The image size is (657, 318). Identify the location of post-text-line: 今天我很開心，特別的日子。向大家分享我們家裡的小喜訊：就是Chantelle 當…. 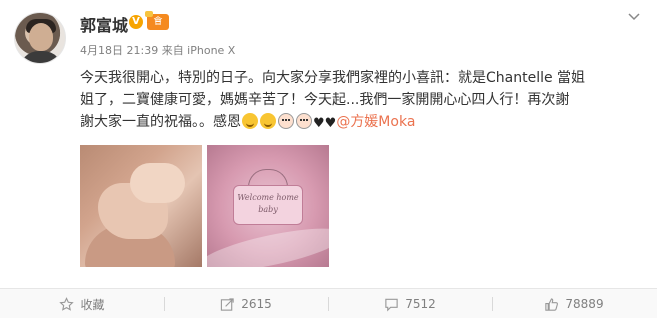
(333, 78).